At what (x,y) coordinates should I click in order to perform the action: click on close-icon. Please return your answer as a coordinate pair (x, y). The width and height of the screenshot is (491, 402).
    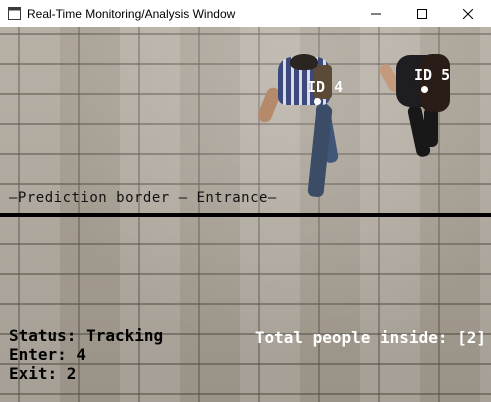
    Looking at the image, I should click on (468, 13).